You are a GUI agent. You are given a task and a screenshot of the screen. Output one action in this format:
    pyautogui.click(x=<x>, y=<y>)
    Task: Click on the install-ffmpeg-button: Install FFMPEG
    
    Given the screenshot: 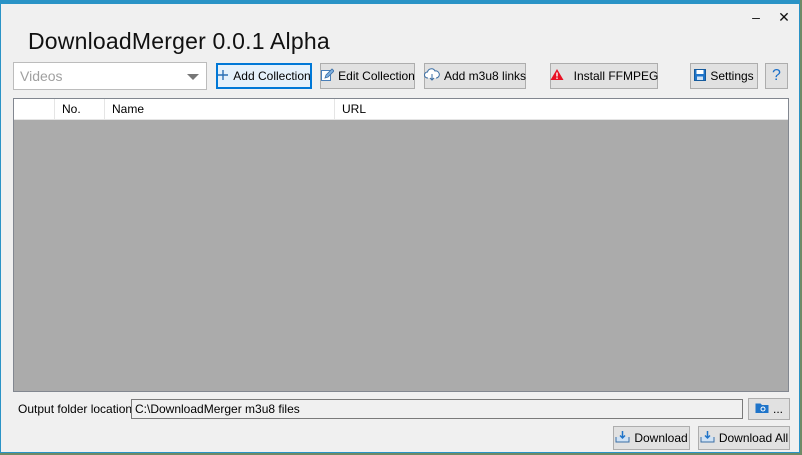 What is the action you would take?
    pyautogui.click(x=604, y=76)
    